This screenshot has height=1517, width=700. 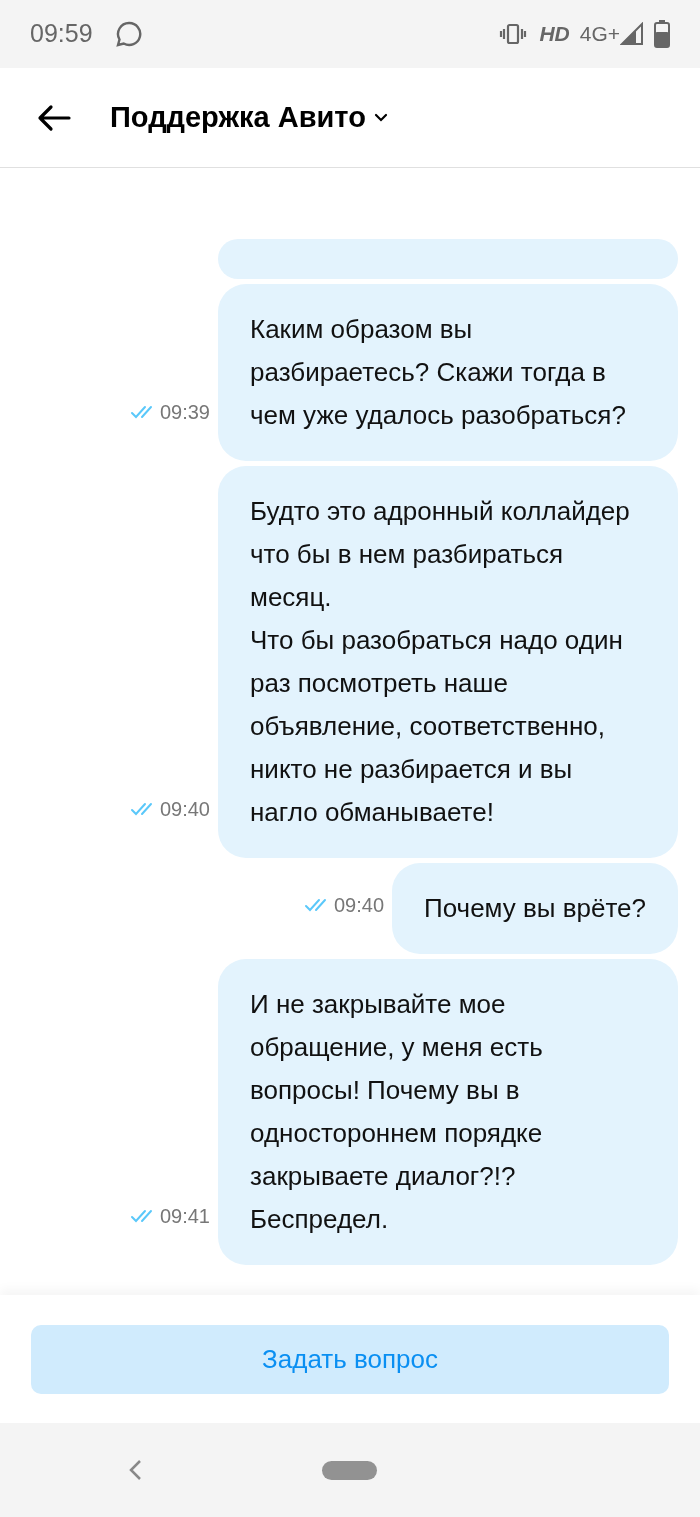 I want to click on message-time: 09:41, so click(x=184, y=1216).